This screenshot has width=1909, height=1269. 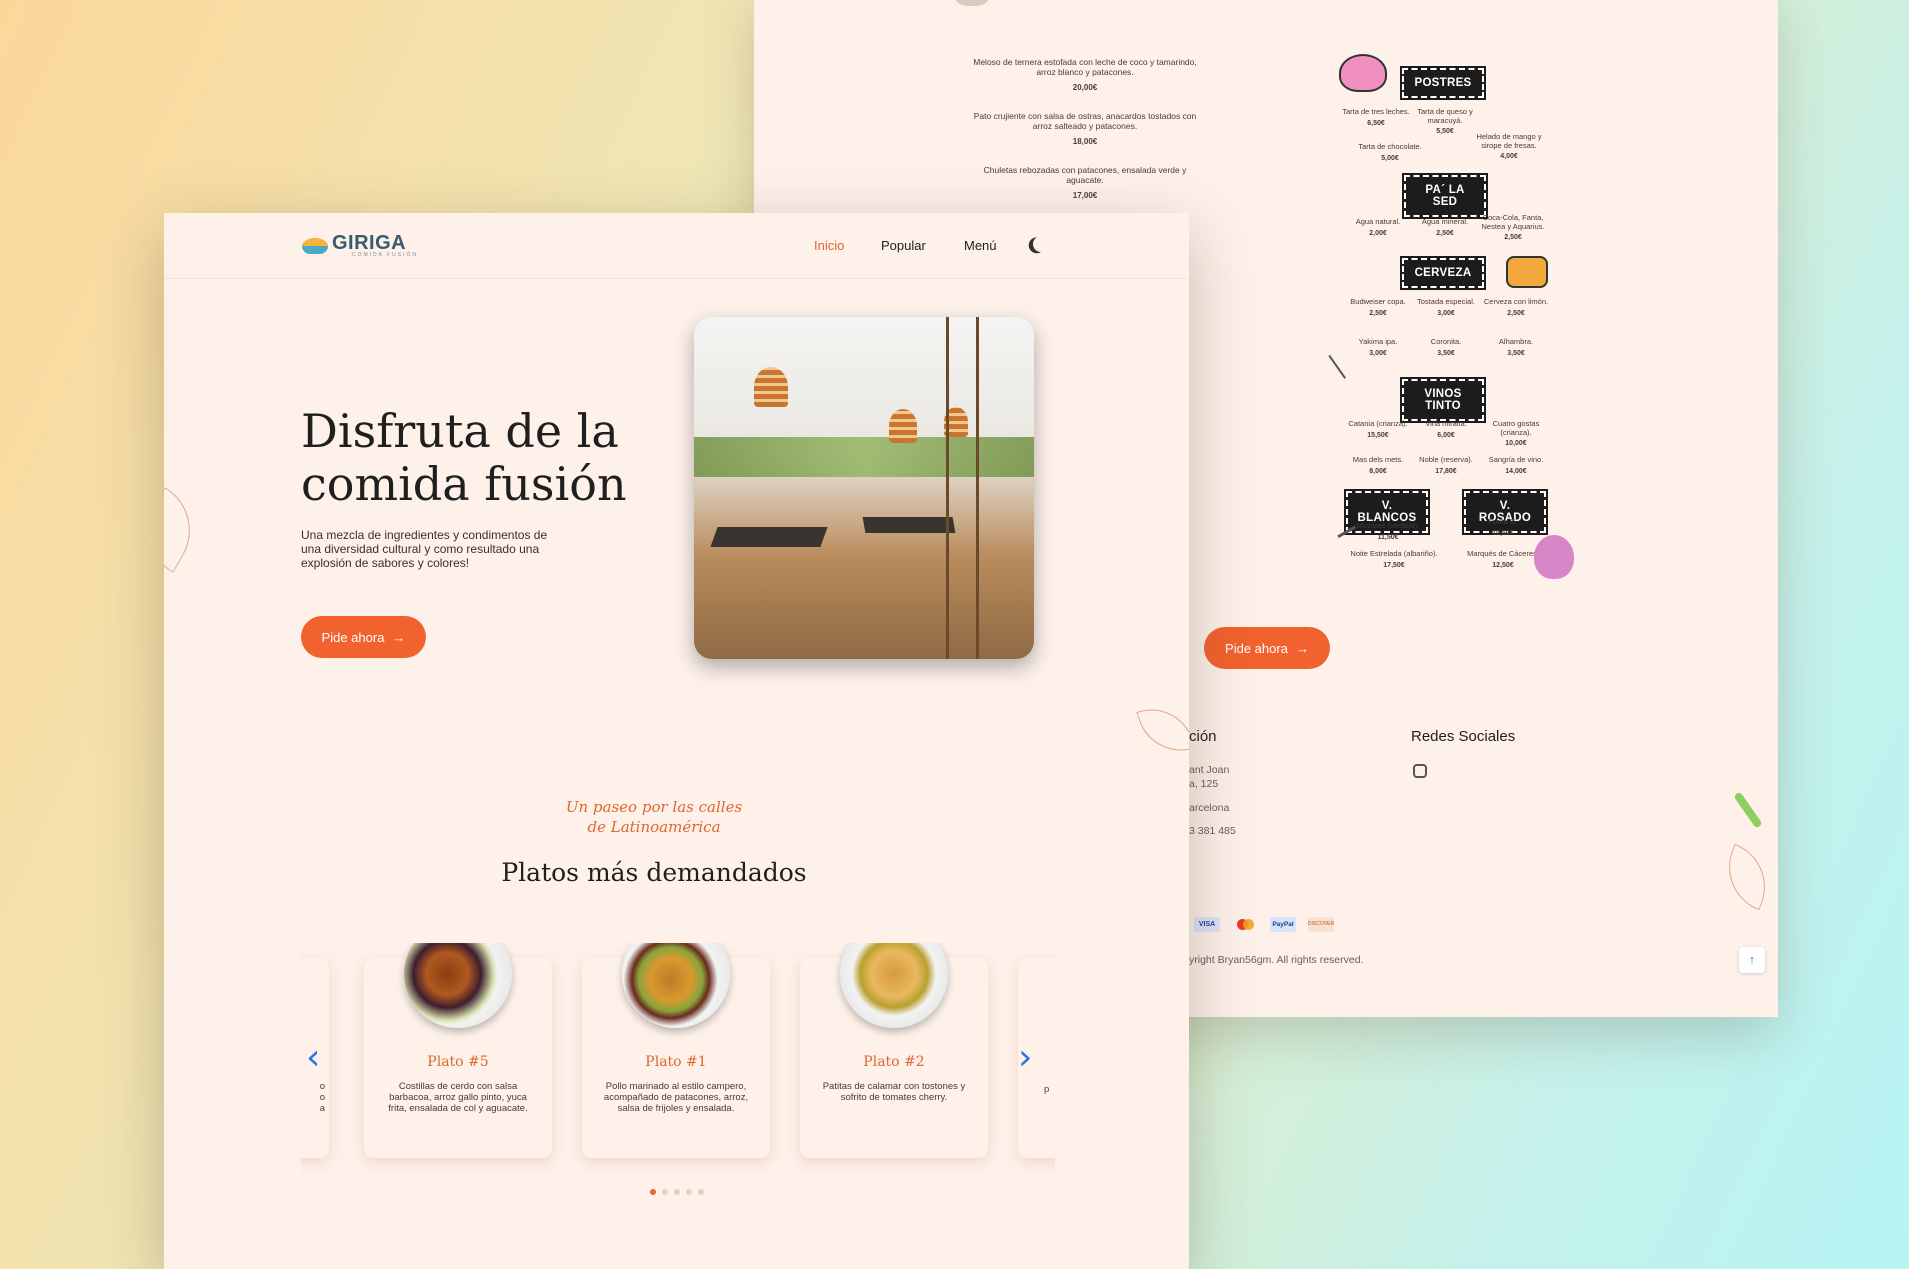 I want to click on card-title: Plato #2, so click(x=894, y=1062).